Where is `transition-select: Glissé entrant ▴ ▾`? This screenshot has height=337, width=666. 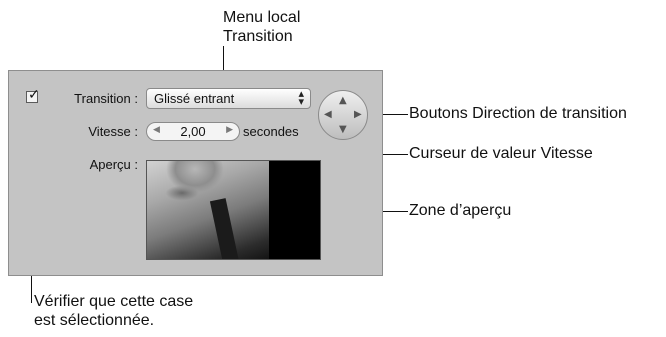
transition-select: Glissé entrant ▴ ▾ is located at coordinates (228, 98).